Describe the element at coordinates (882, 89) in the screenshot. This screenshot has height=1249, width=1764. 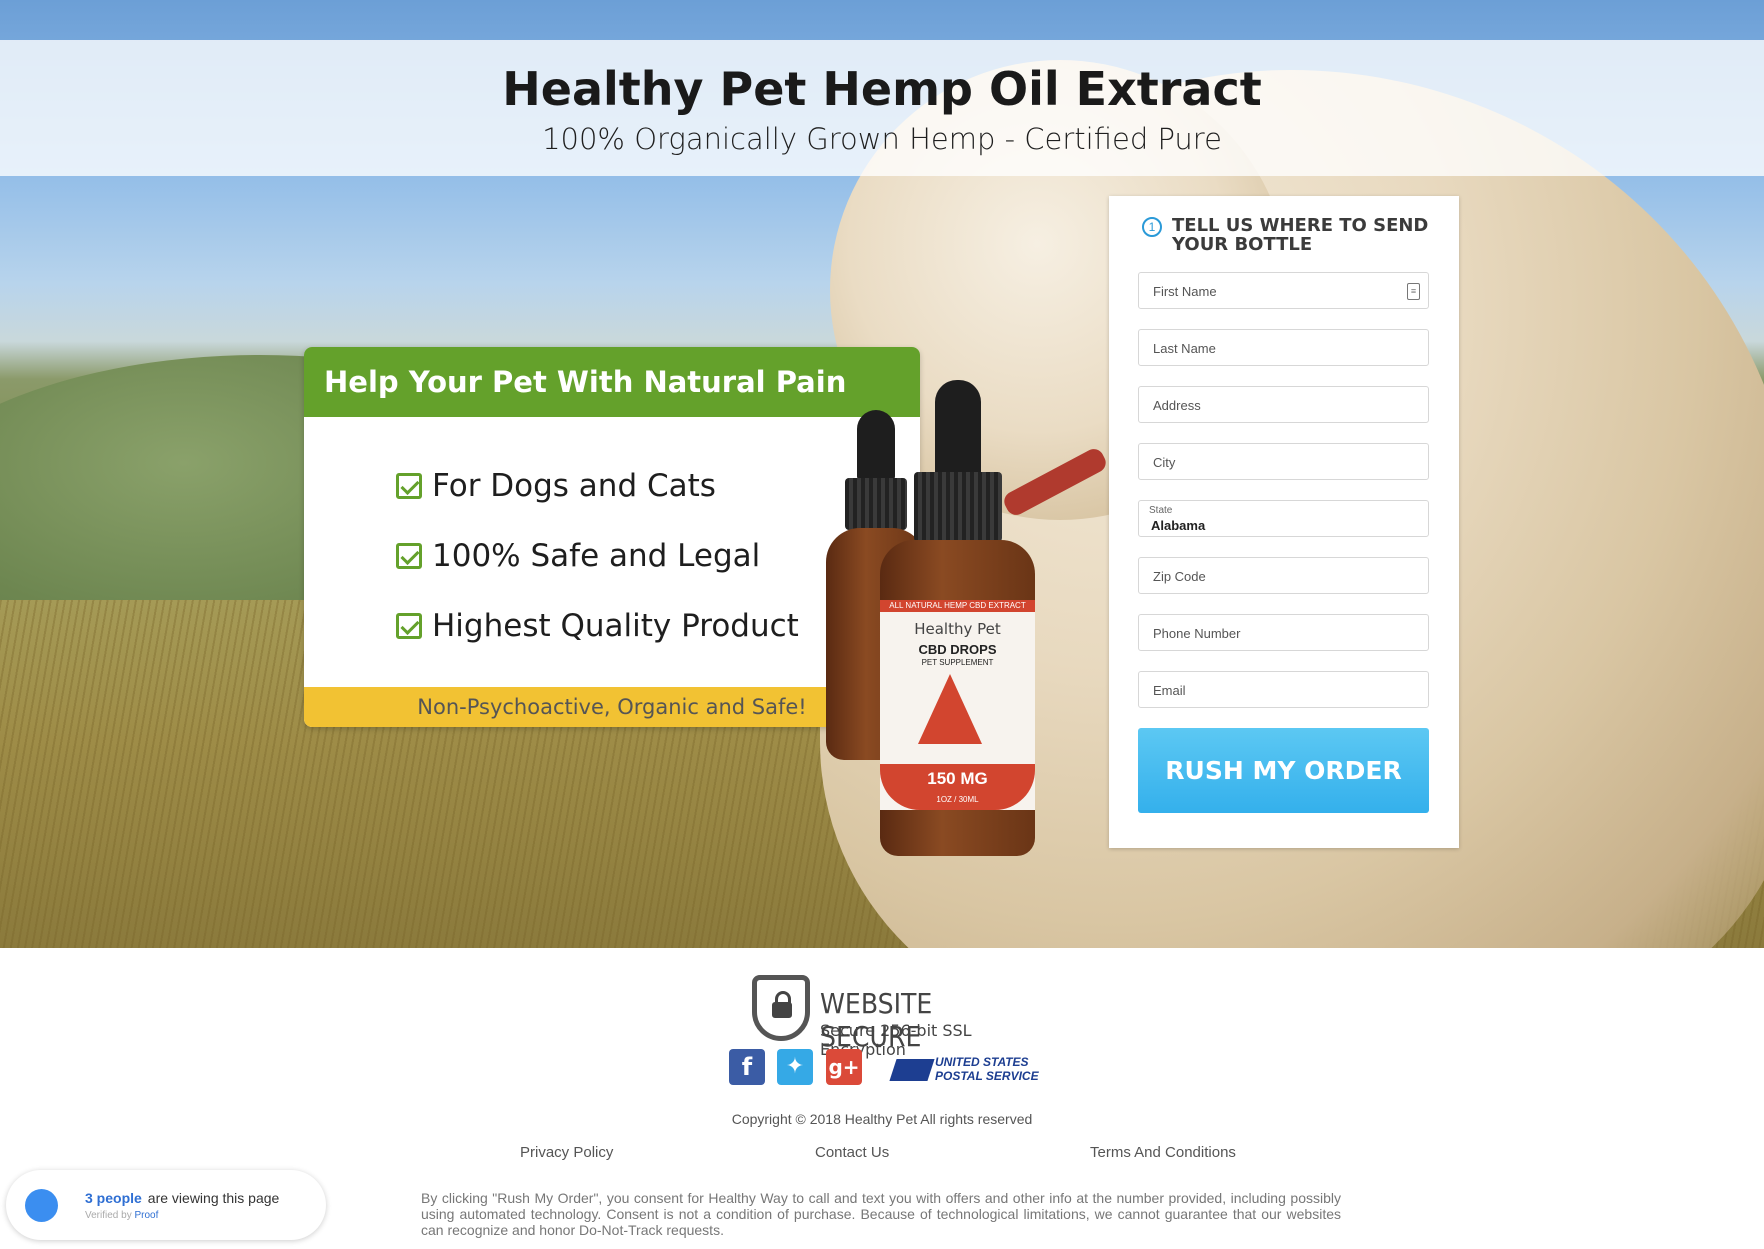
I see `page-title: Healthy Pet Hemp Oil Extract` at that location.